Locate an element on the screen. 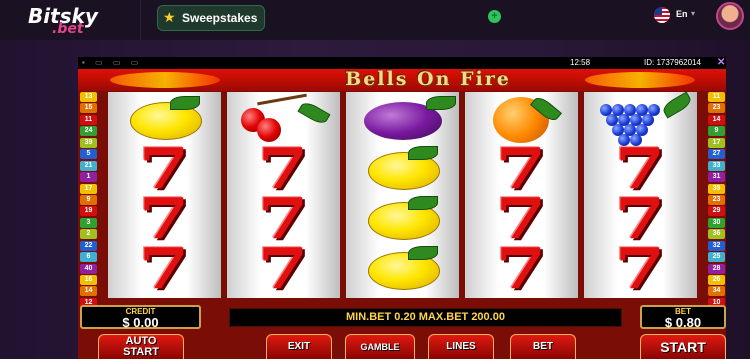  top-navigation-bar is located at coordinates (375, 20).